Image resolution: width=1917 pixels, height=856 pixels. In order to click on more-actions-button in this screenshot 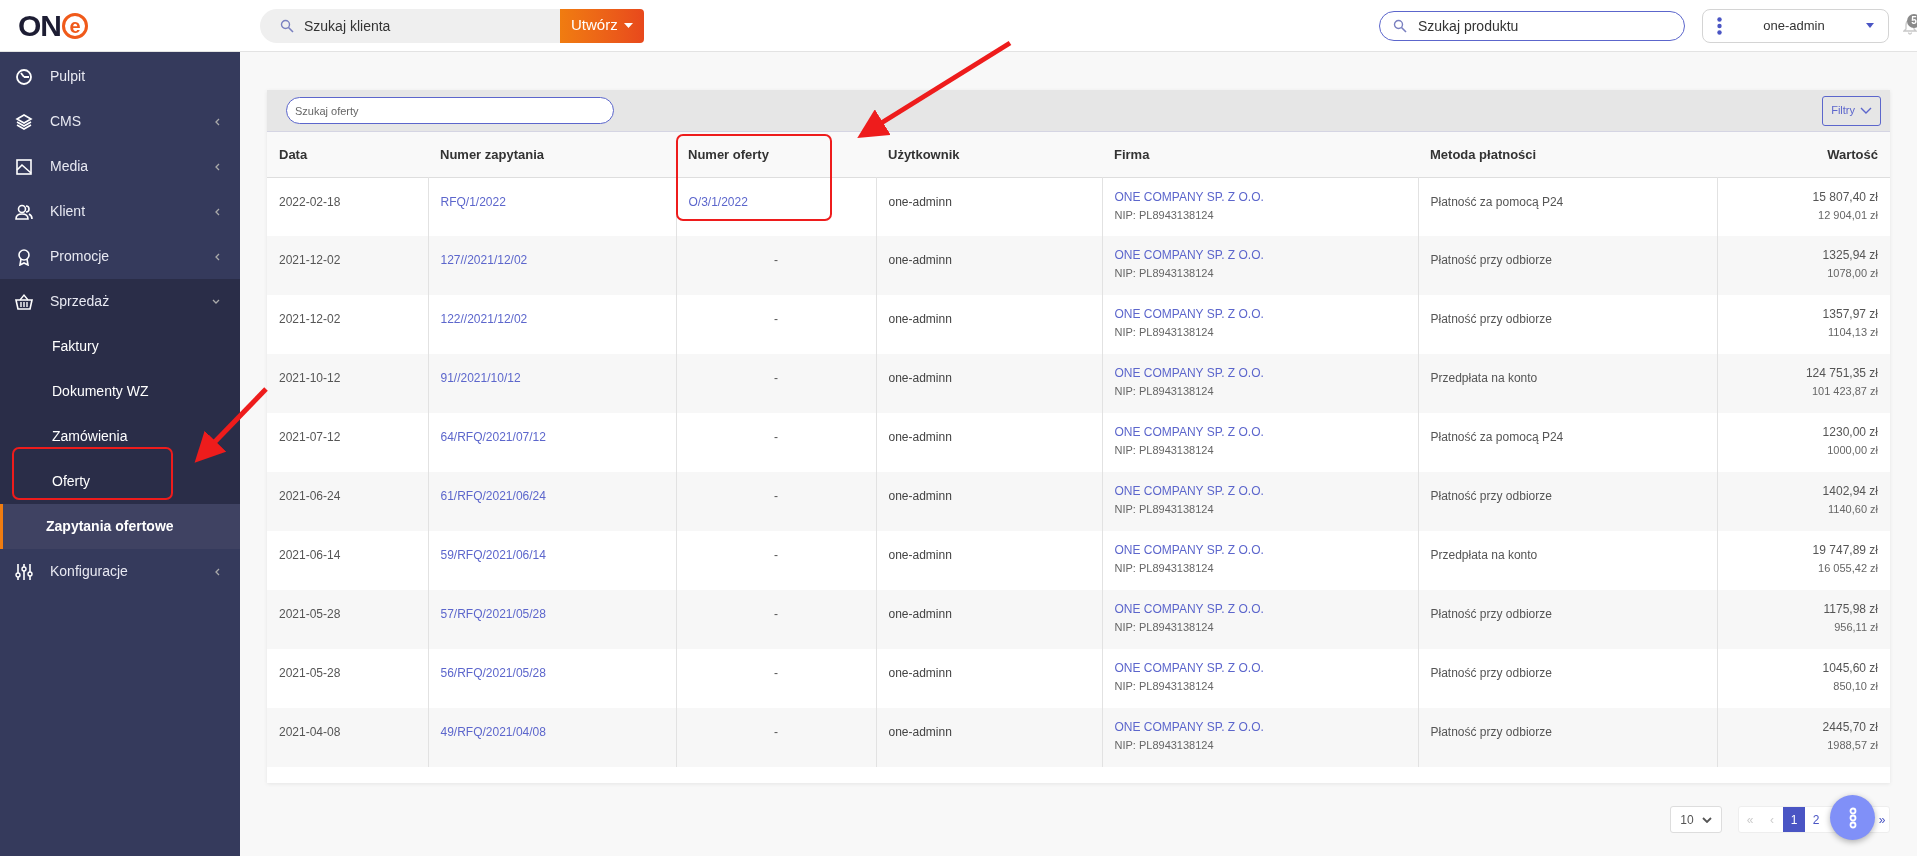, I will do `click(1852, 817)`.